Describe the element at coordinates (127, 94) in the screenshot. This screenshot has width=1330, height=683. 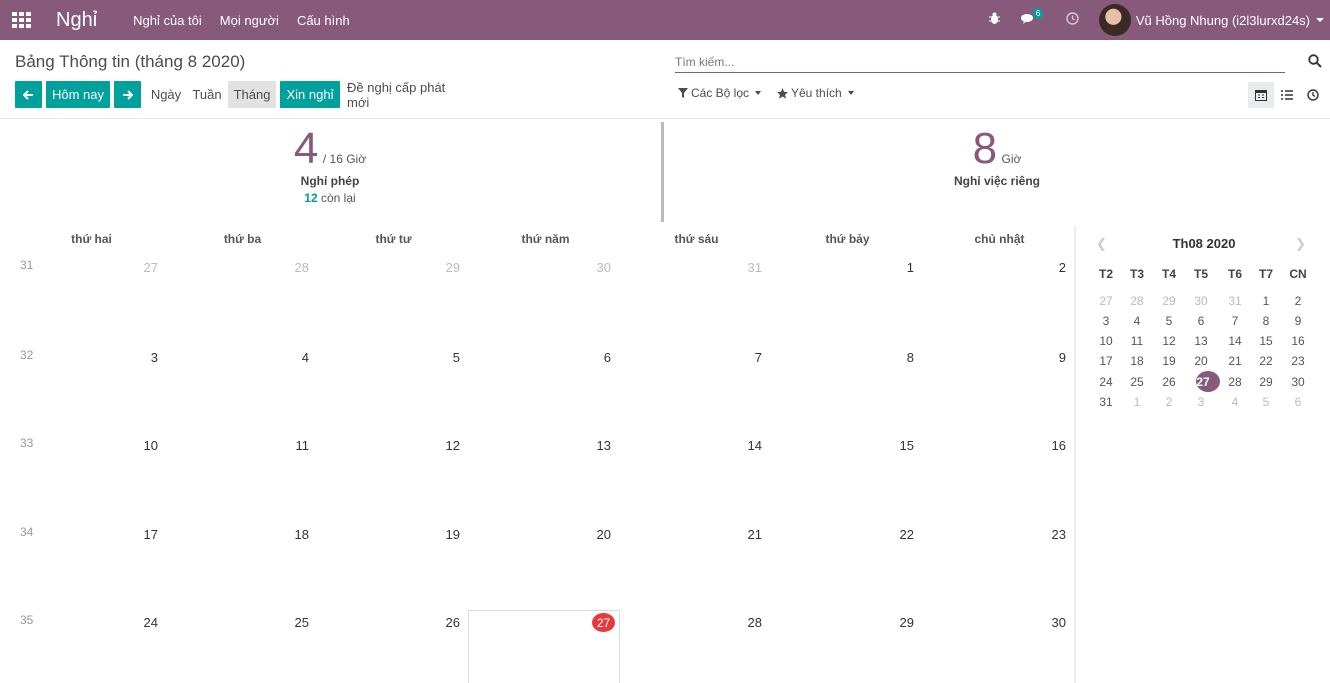
I see `next-button` at that location.